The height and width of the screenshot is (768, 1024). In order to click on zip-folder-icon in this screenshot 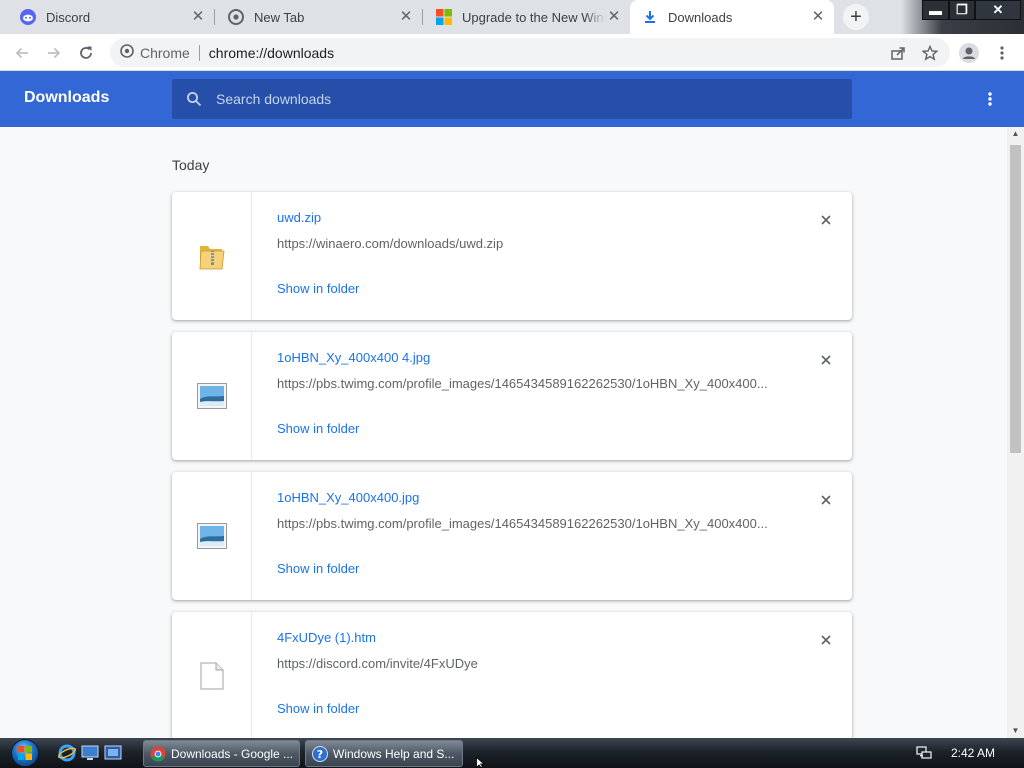, I will do `click(211, 258)`.